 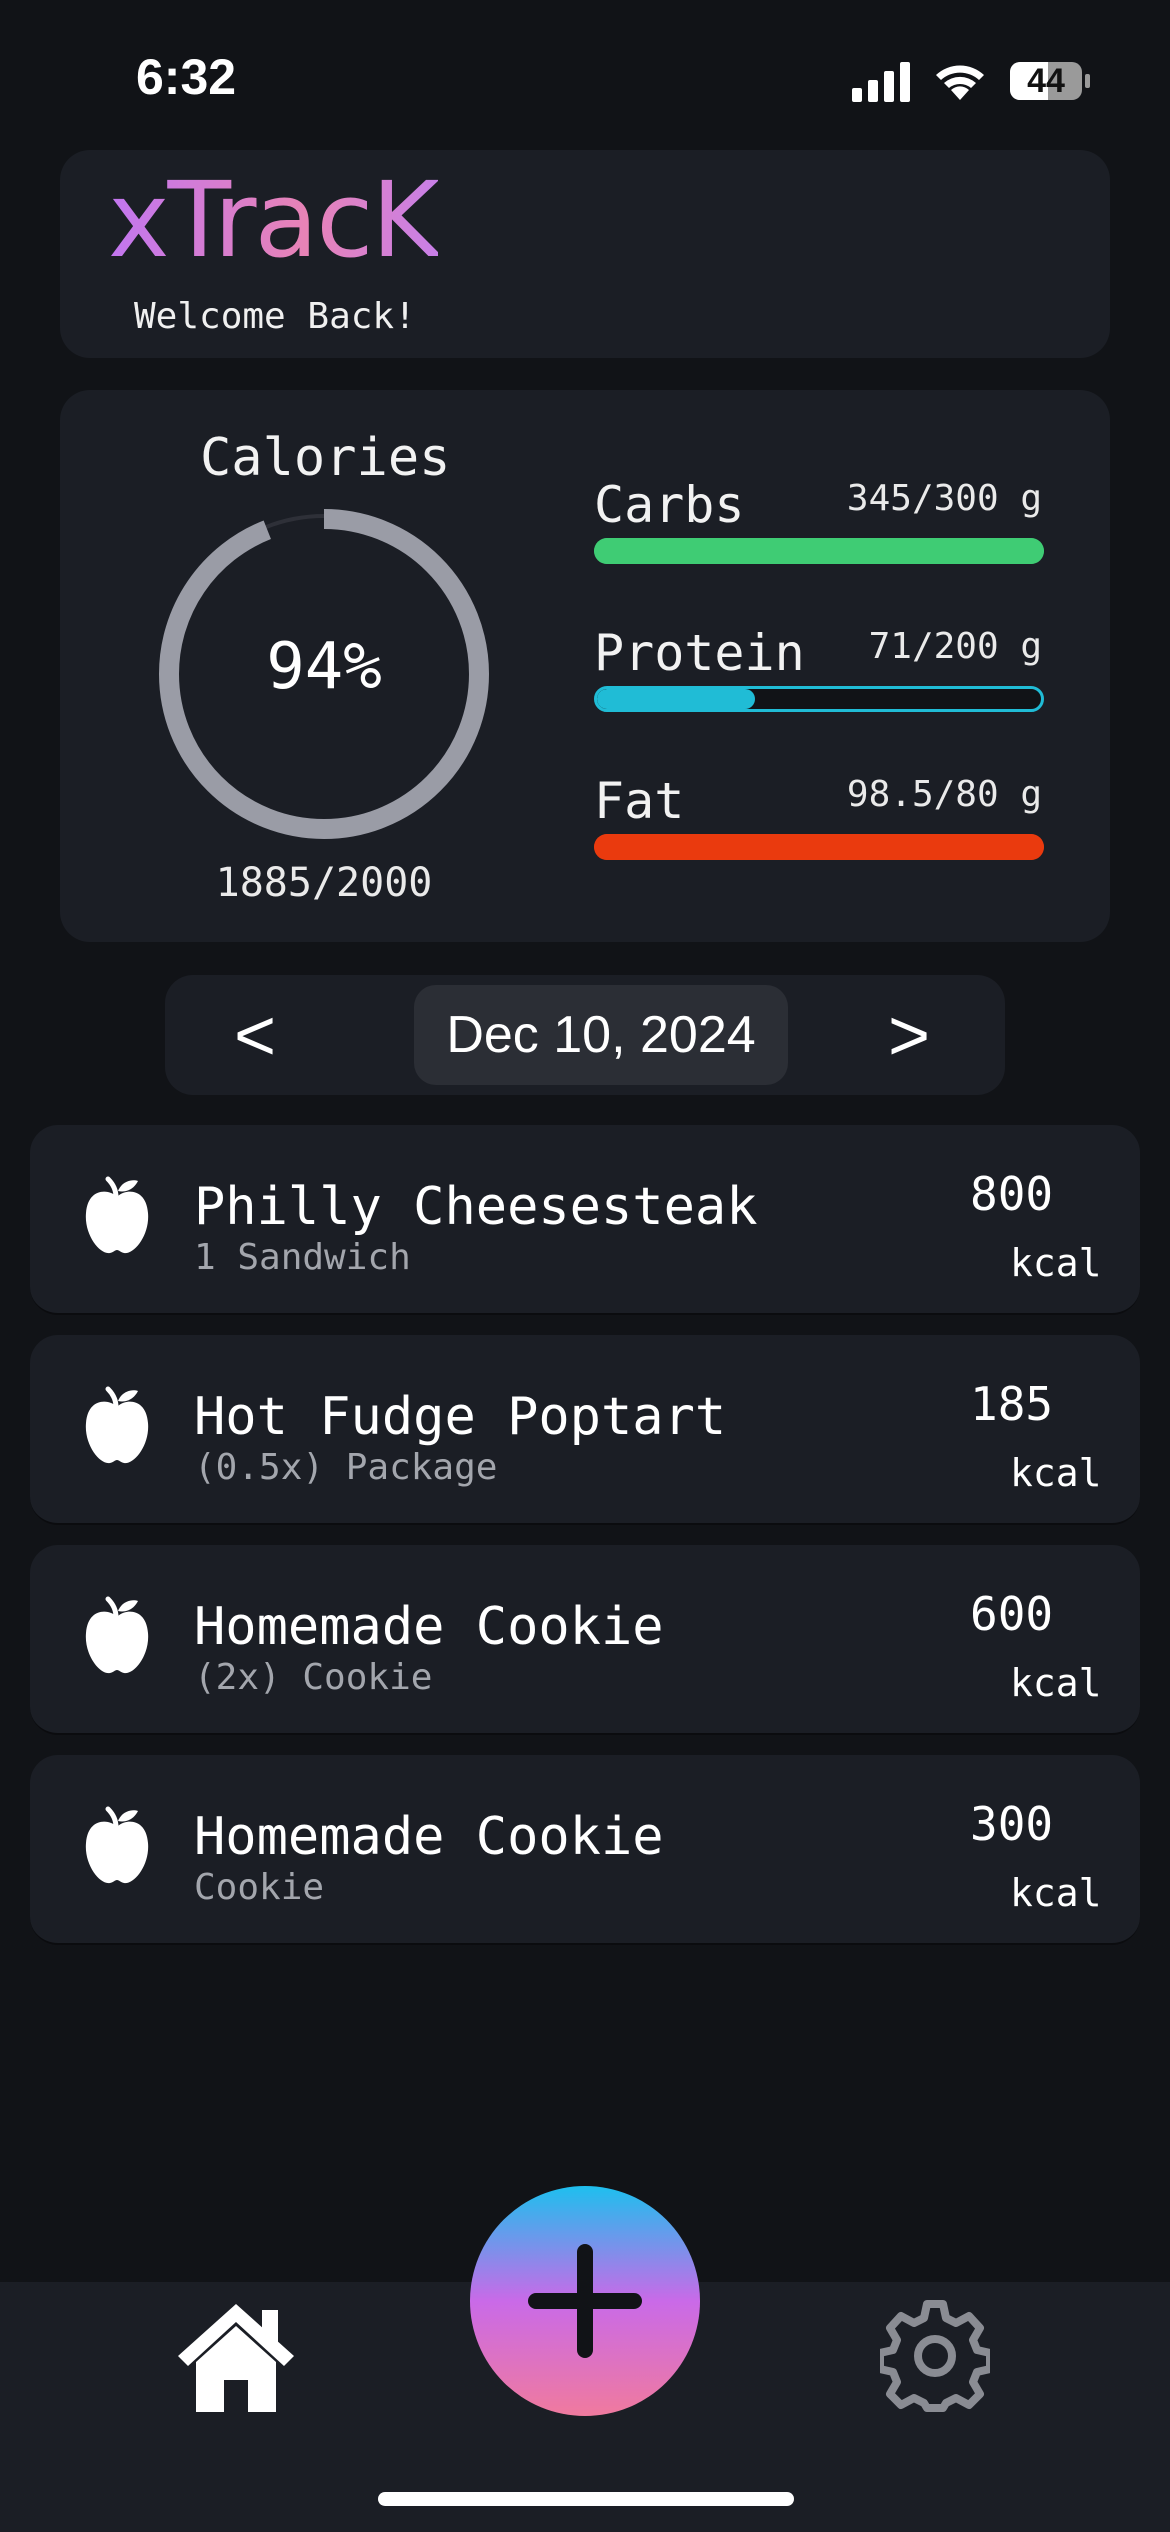 What do you see at coordinates (909, 1036) in the screenshot?
I see `next-day-button: >` at bounding box center [909, 1036].